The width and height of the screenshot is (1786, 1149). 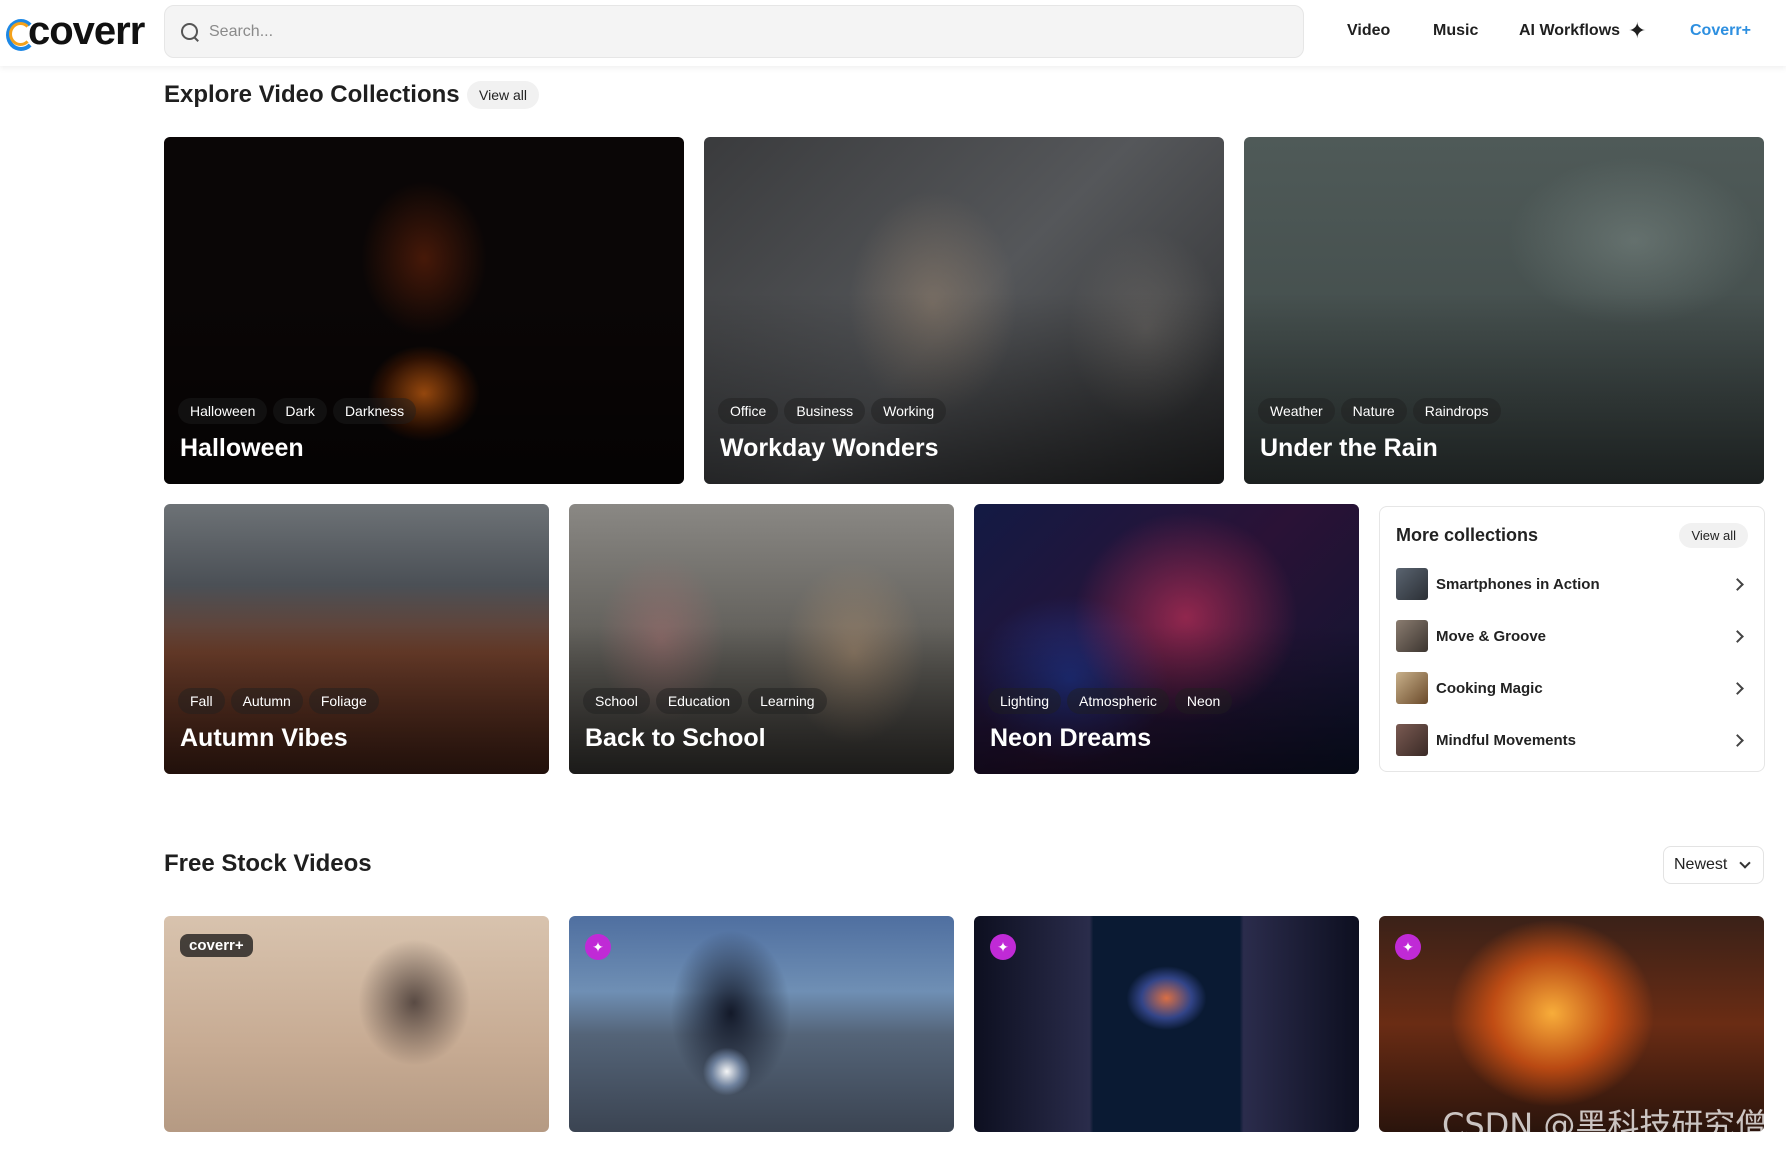 I want to click on tag: Halloween, so click(x=223, y=411).